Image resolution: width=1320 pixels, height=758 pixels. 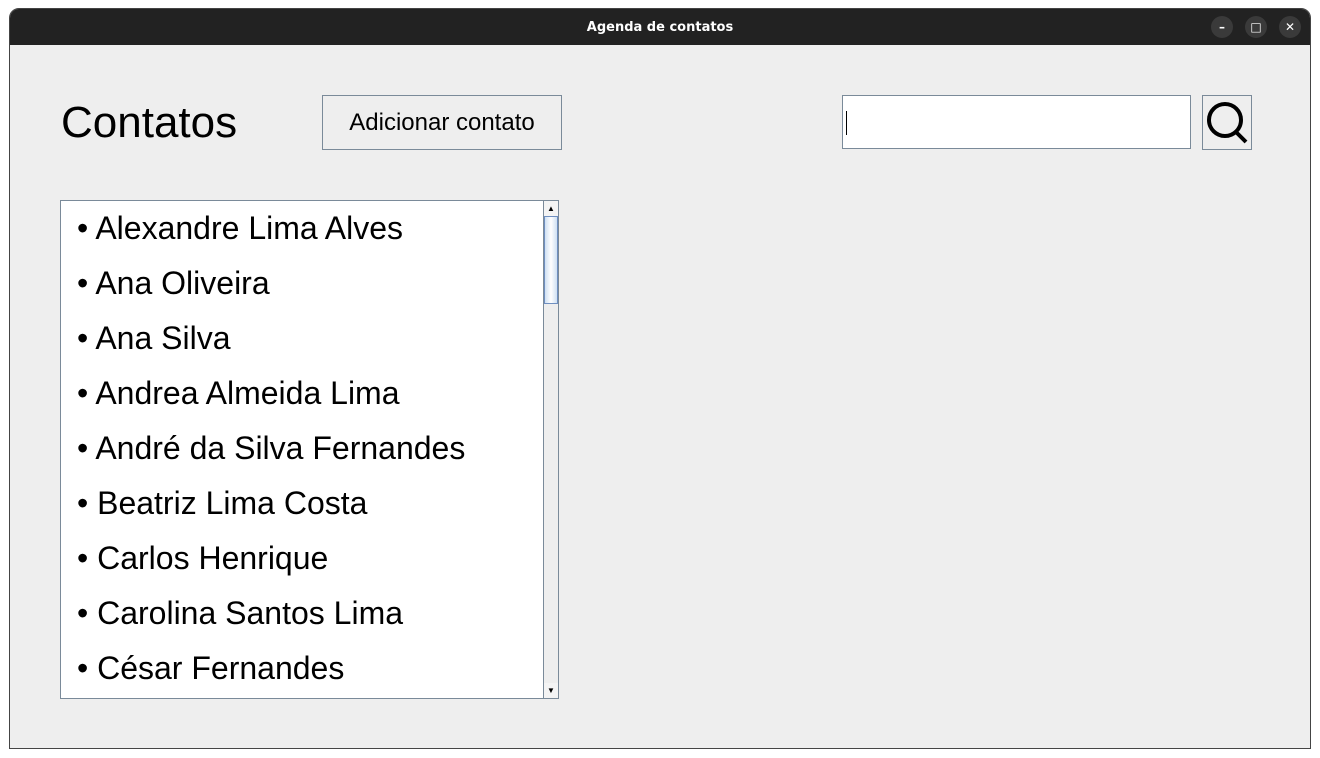 I want to click on minimize-icon: –, so click(x=1222, y=27).